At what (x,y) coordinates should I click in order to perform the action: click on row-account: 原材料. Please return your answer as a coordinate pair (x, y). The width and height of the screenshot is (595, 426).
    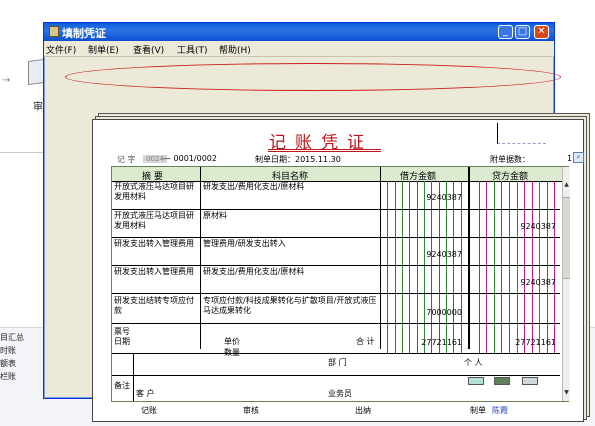
    Looking at the image, I should click on (291, 216).